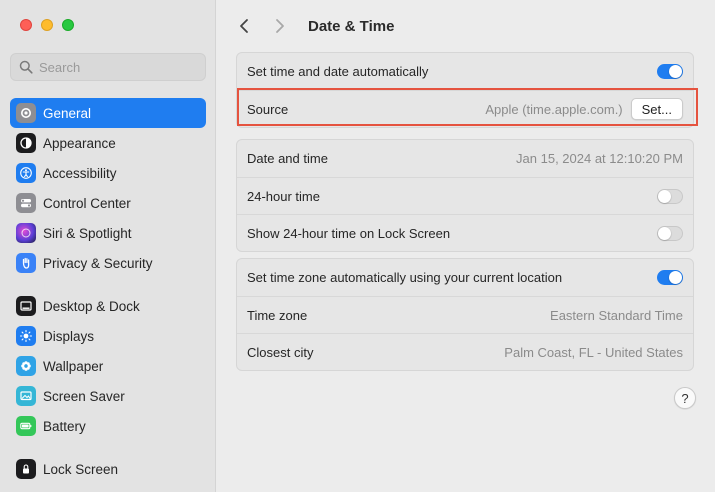 The width and height of the screenshot is (715, 492). What do you see at coordinates (26, 396) in the screenshot?
I see `screen-saver-icon` at bounding box center [26, 396].